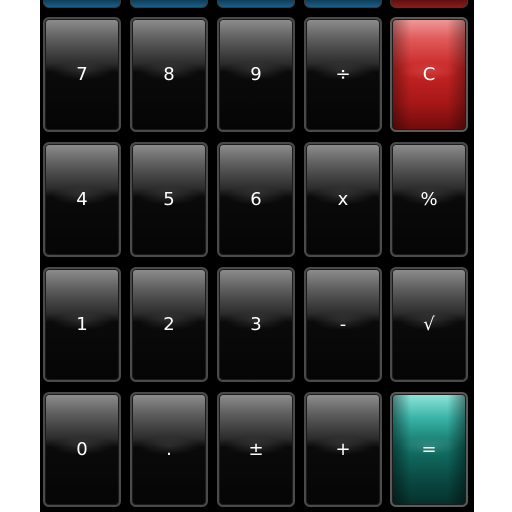 Image resolution: width=512 pixels, height=512 pixels. I want to click on key-label: 1, so click(82, 324).